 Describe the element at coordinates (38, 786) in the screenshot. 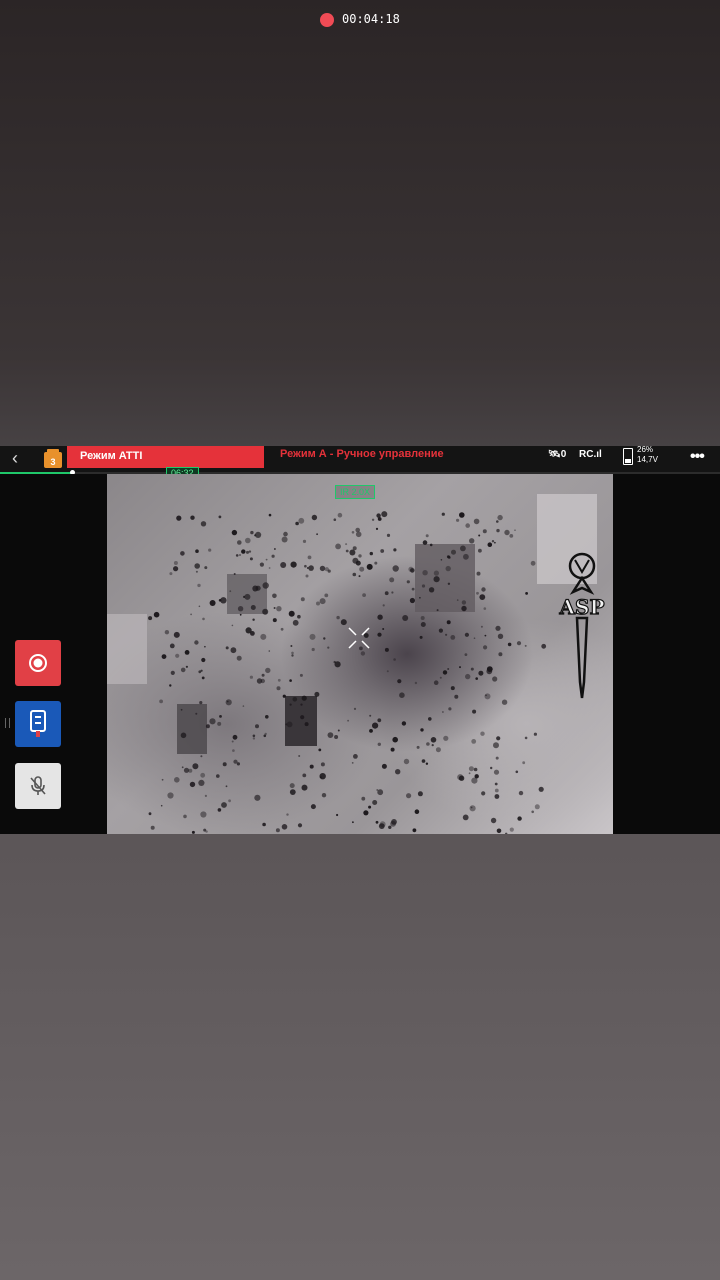

I see `mute-mic-button` at that location.